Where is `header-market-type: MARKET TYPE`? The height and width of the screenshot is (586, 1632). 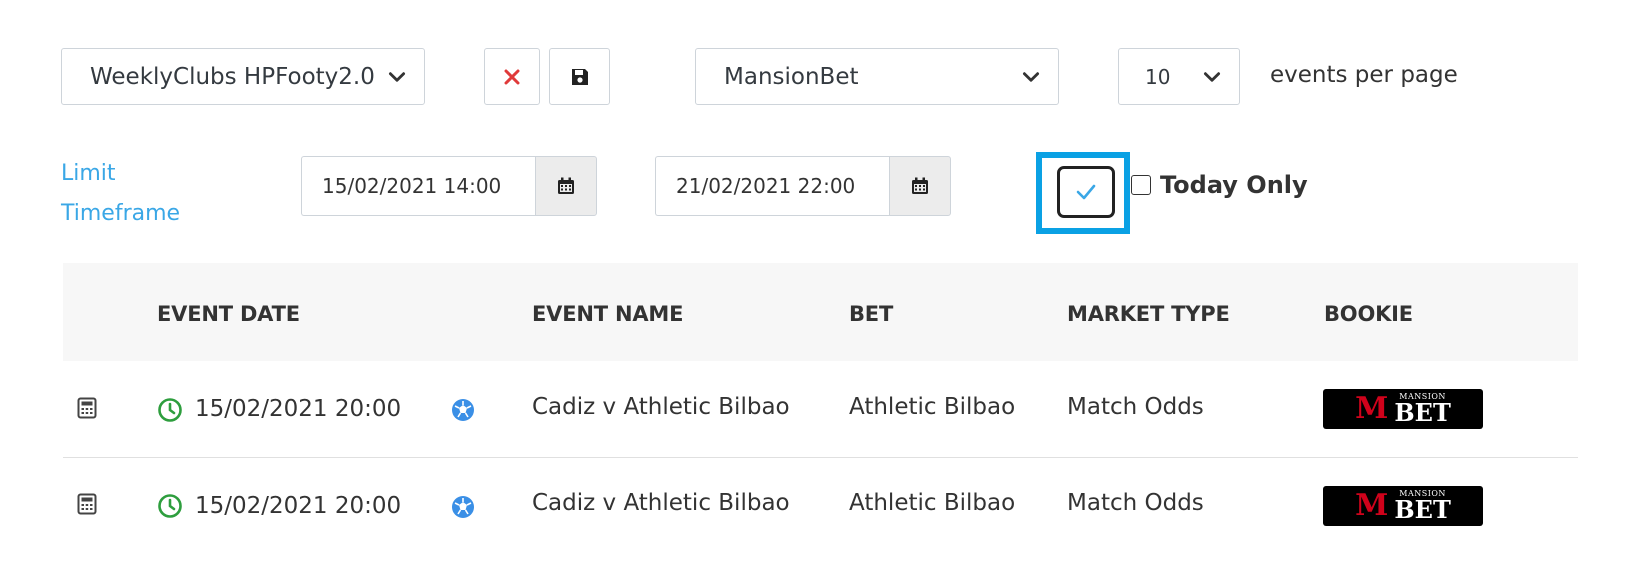
header-market-type: MARKET TYPE is located at coordinates (1148, 314).